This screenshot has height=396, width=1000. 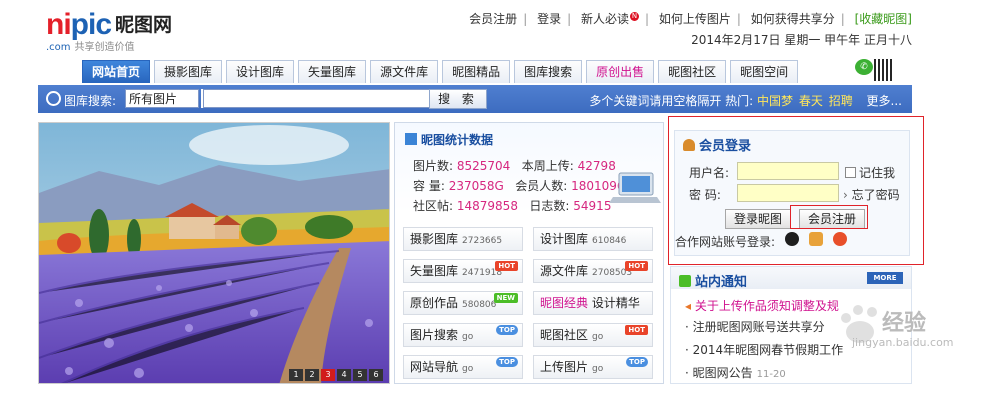 What do you see at coordinates (162, 98) in the screenshot?
I see `search-category-select: 所有图片` at bounding box center [162, 98].